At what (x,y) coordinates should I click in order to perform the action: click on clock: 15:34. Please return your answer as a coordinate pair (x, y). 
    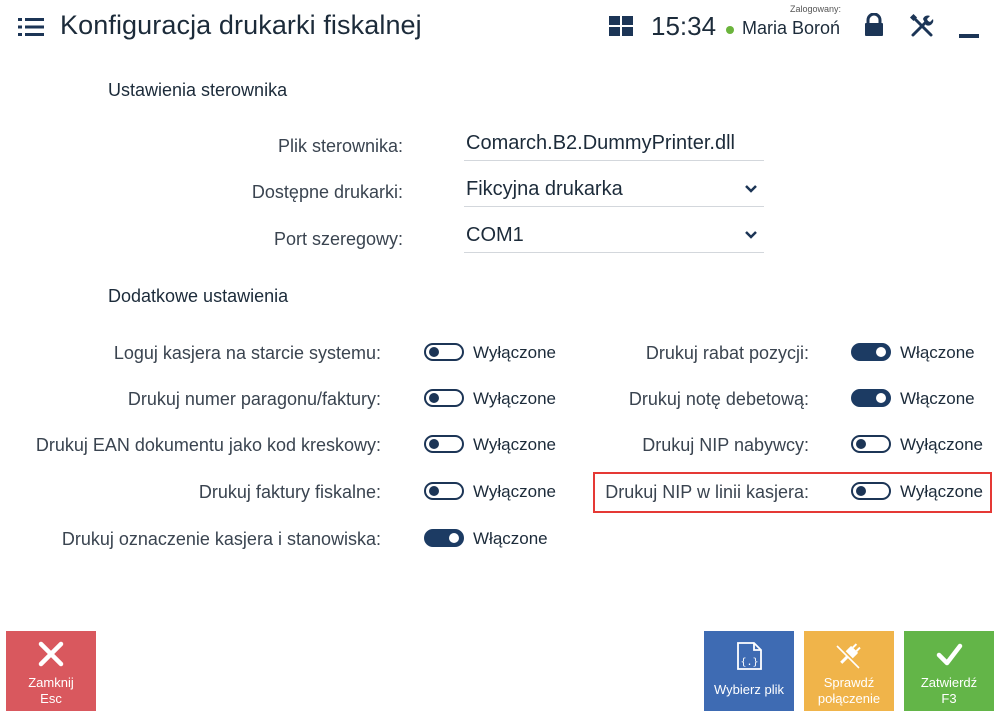
    Looking at the image, I should click on (684, 26).